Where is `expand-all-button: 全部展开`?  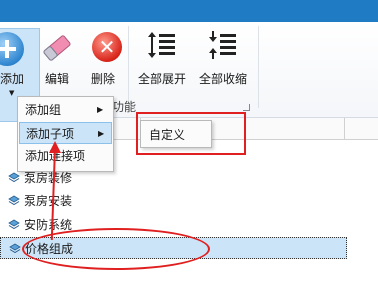 expand-all-button: 全部展开 is located at coordinates (162, 57).